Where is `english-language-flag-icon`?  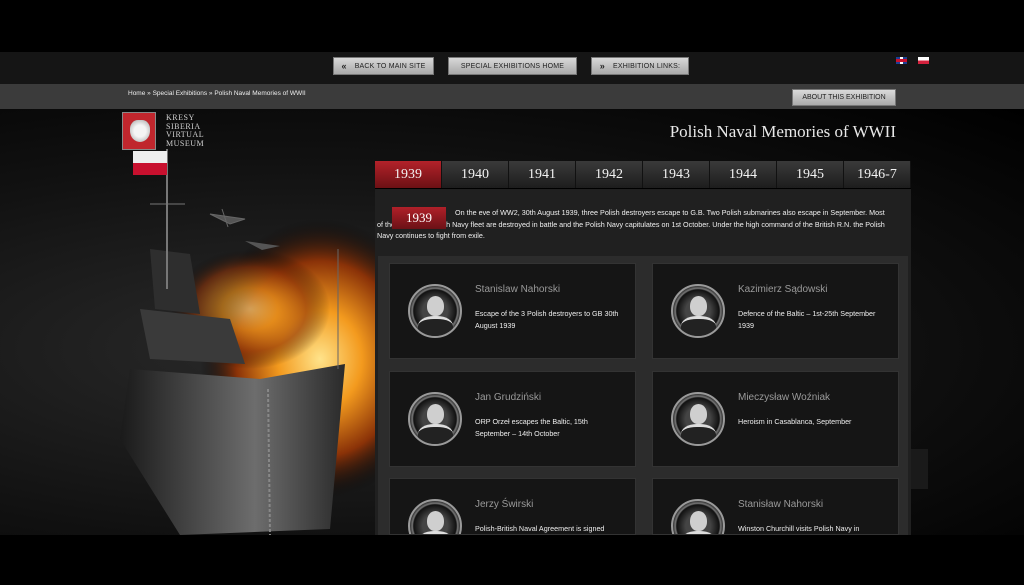 english-language-flag-icon is located at coordinates (901, 60).